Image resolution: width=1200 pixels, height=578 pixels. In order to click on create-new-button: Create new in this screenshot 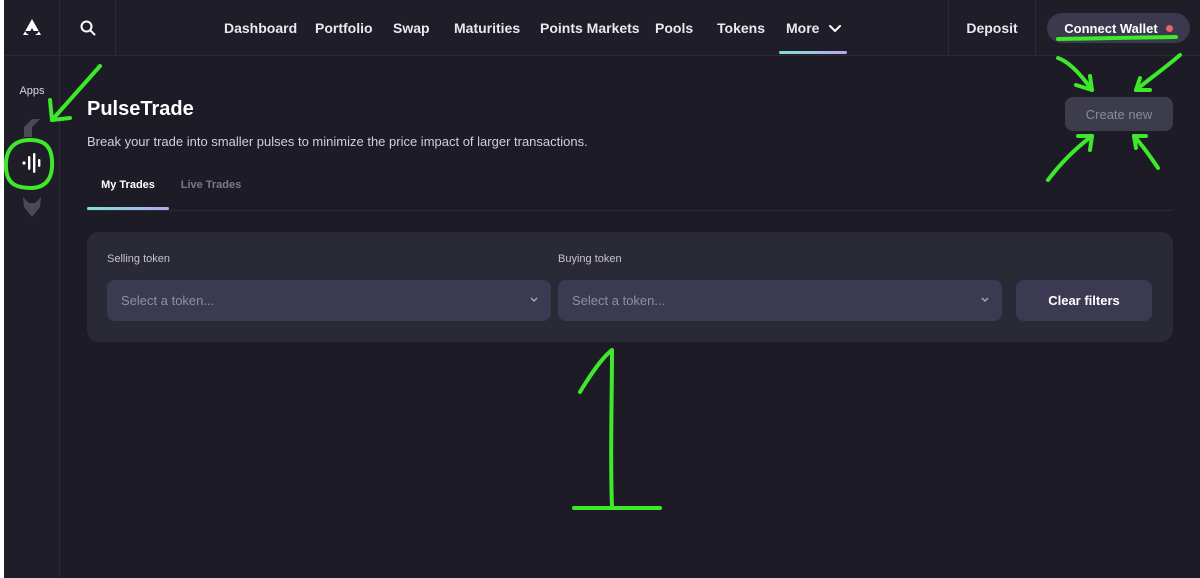, I will do `click(1119, 114)`.